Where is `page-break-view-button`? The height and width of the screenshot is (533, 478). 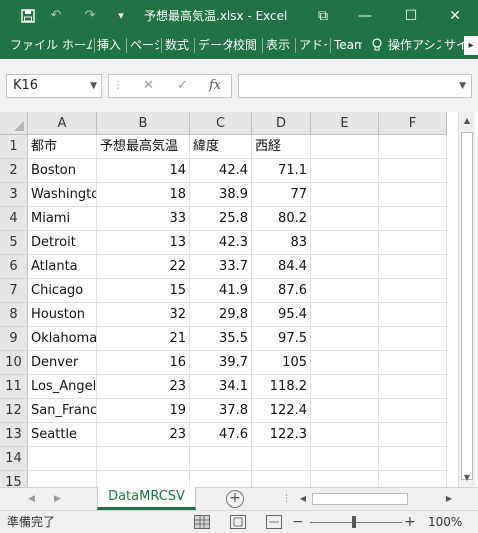 page-break-view-button is located at coordinates (274, 522).